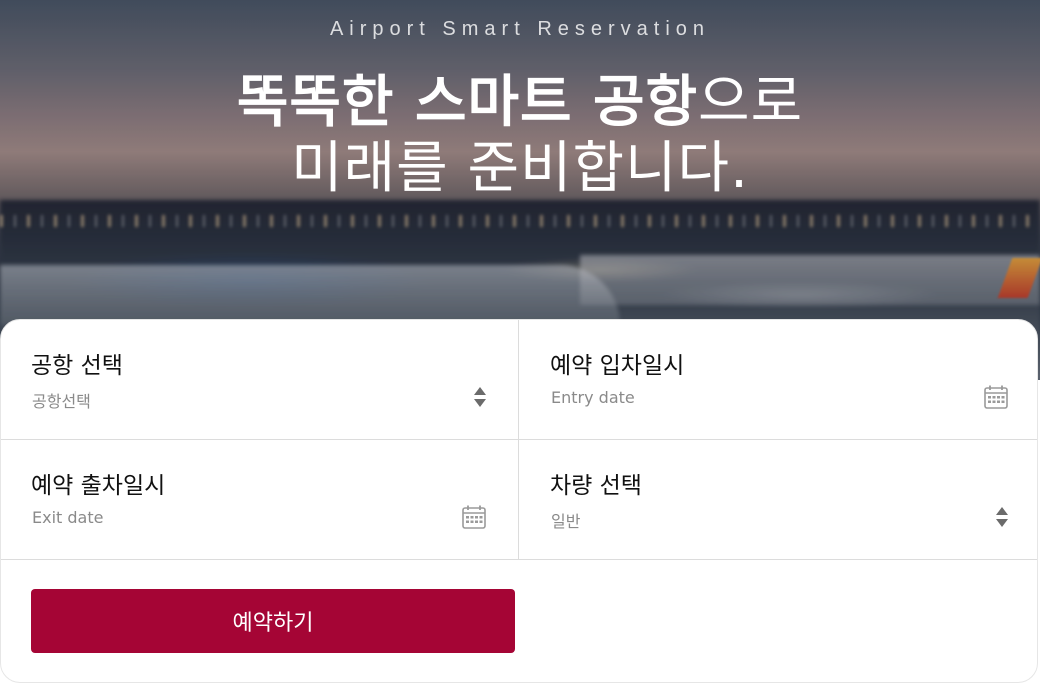 This screenshot has height=684, width=1040. Describe the element at coordinates (778, 380) in the screenshot. I see `entry-date-field: 예약 입차일시 Entry date` at that location.